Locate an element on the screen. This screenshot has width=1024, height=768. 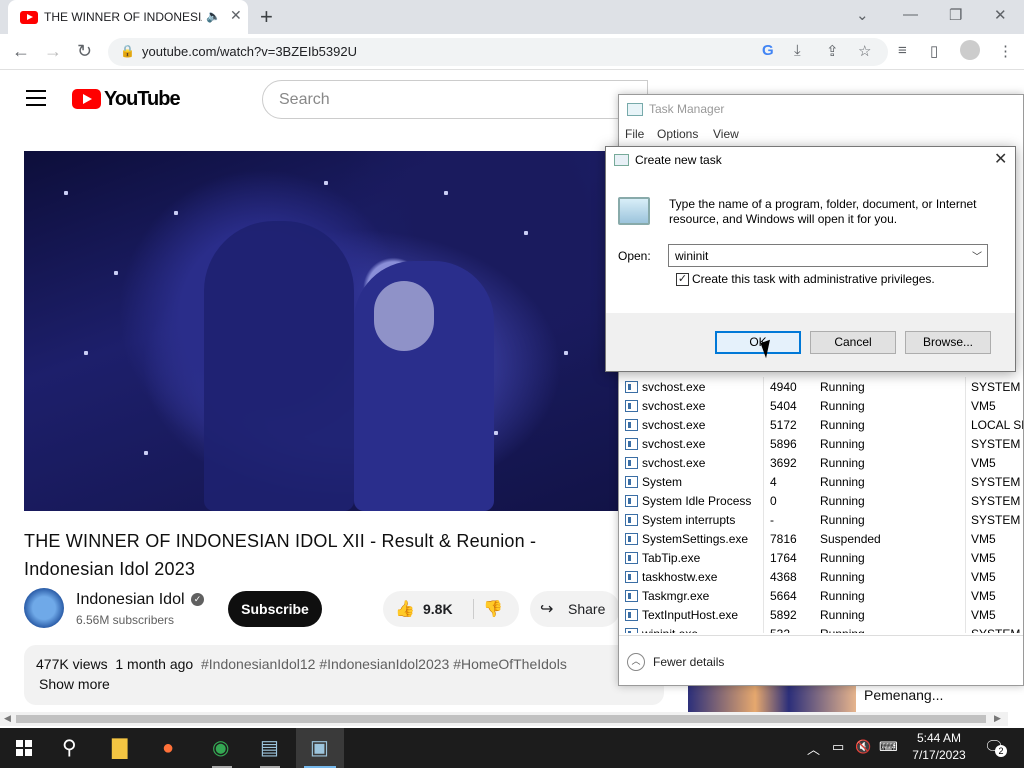
process-row: SystemSettings.exe 7816 Suspended VM5 is located at coordinates (821, 539).